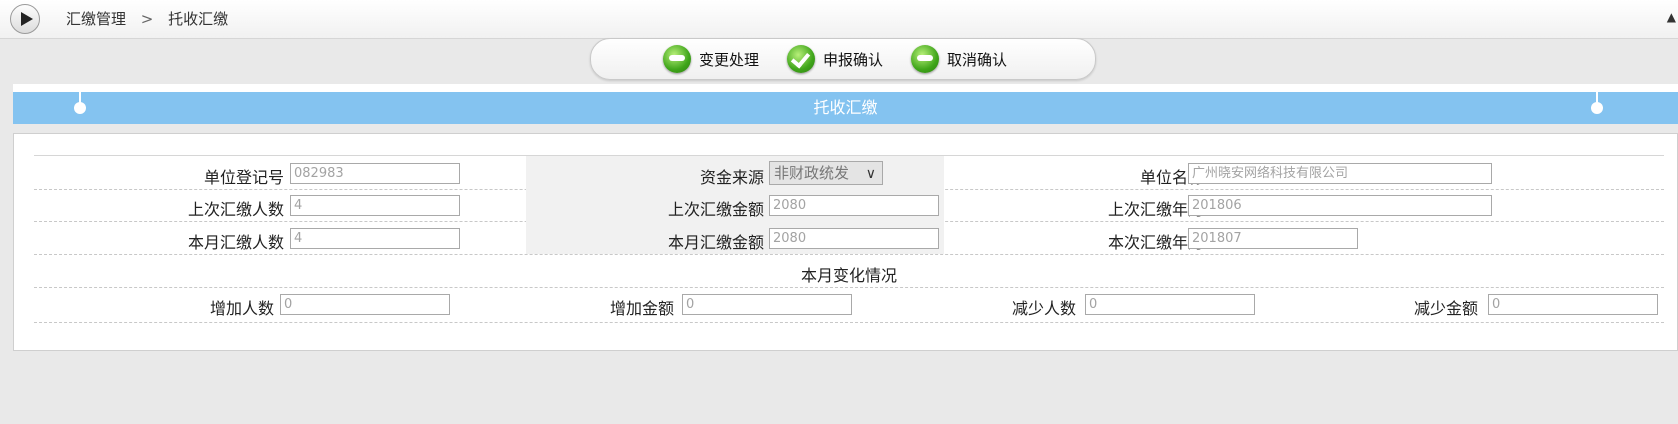 The height and width of the screenshot is (424, 1678). What do you see at coordinates (812, 173) in the screenshot?
I see `fund-source-value: 非财政统发` at bounding box center [812, 173].